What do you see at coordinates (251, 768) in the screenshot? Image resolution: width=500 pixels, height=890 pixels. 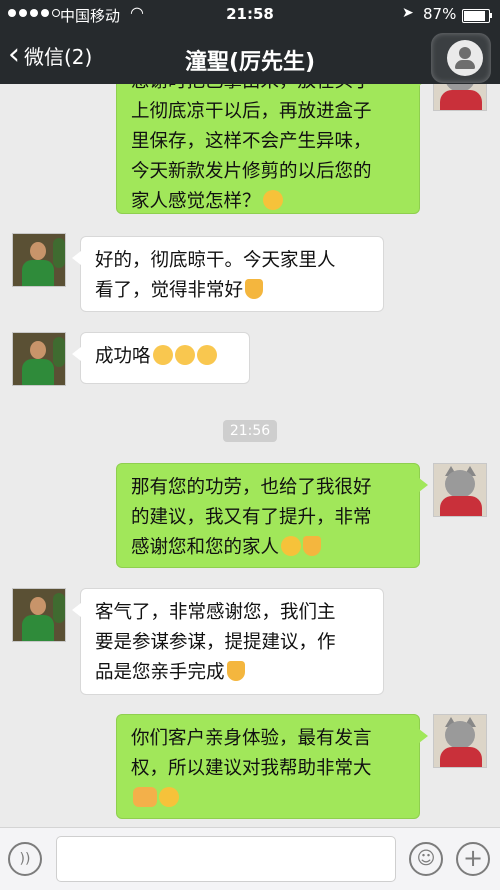 I see `message-line: 权，所以建议对我帮助非常大` at bounding box center [251, 768].